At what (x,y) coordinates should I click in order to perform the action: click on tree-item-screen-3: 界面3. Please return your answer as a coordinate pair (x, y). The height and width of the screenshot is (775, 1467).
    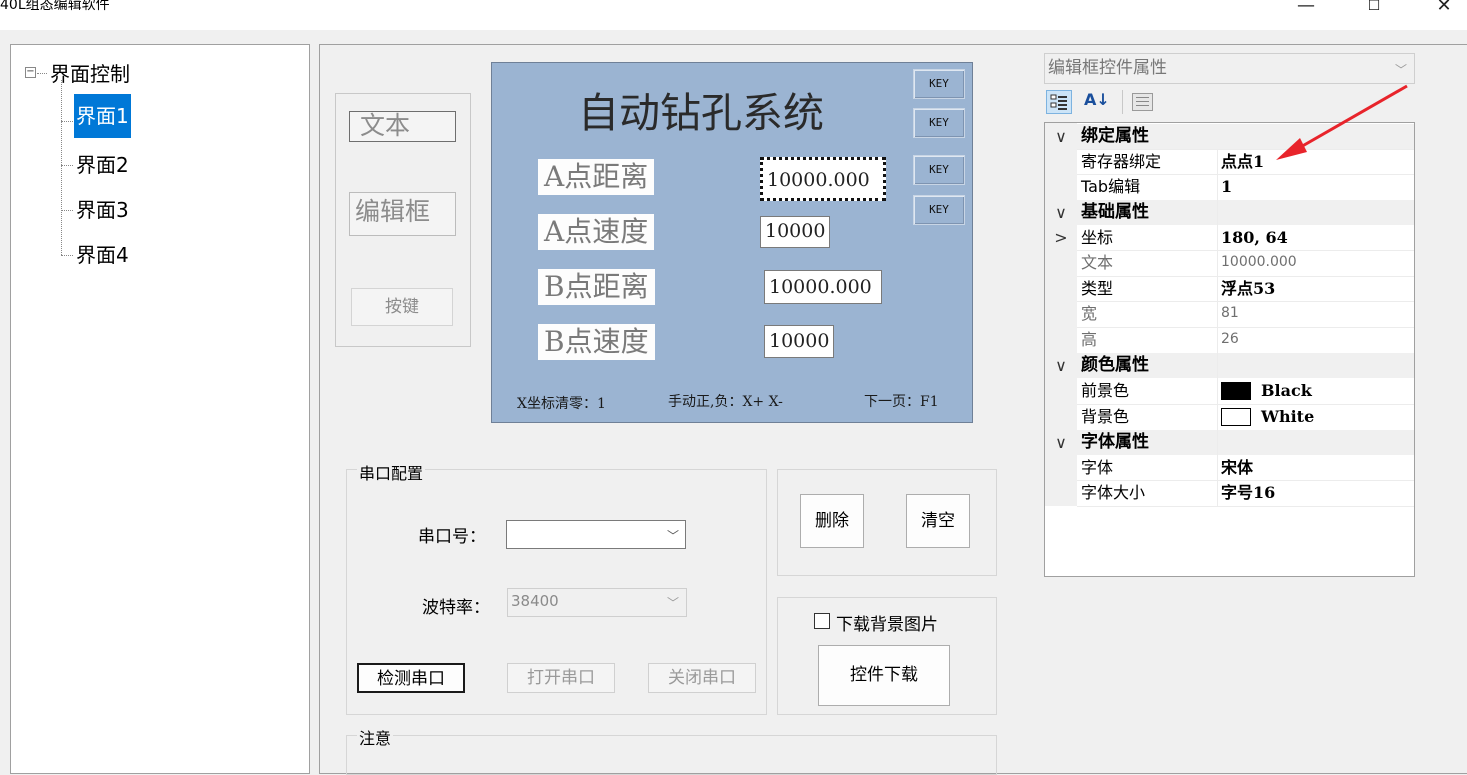
    Looking at the image, I should click on (102, 210).